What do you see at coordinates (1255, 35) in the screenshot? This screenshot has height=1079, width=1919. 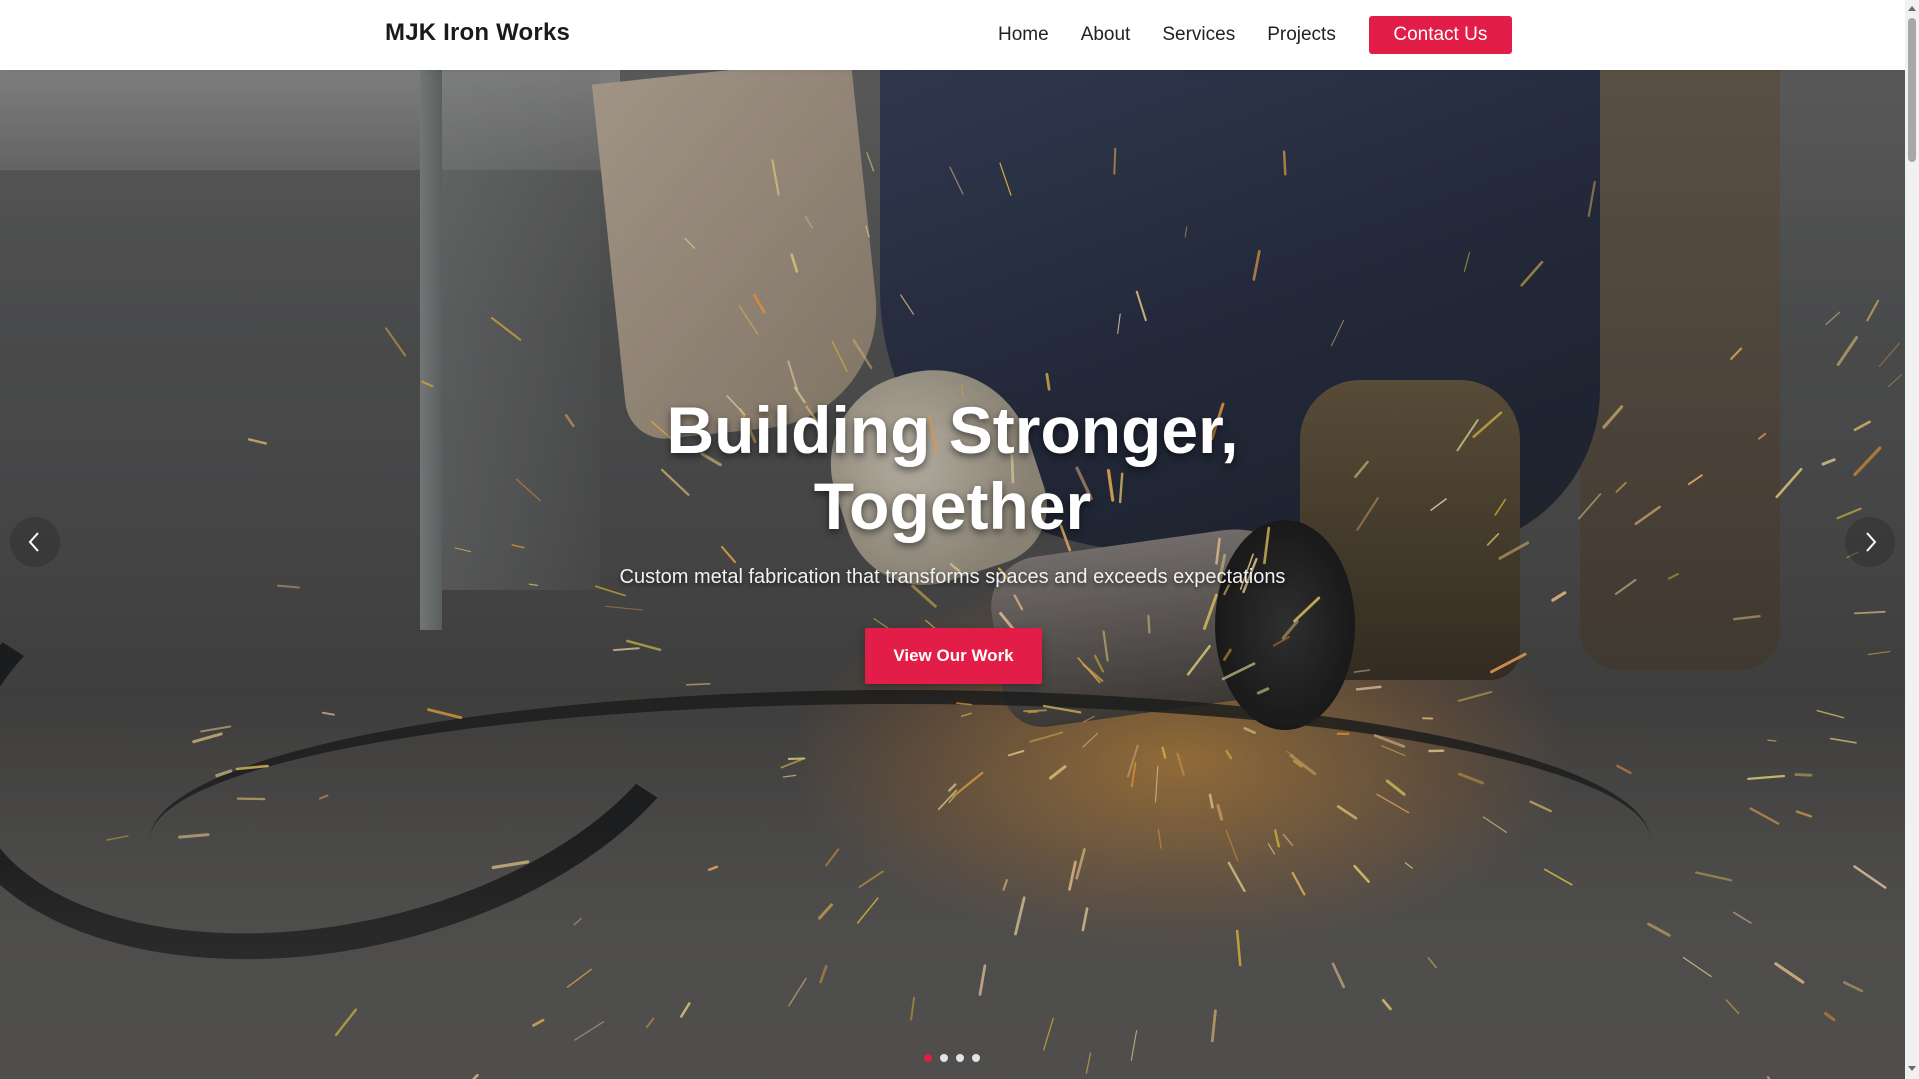 I see `nav-links: Home About Services Projects Contact Us` at bounding box center [1255, 35].